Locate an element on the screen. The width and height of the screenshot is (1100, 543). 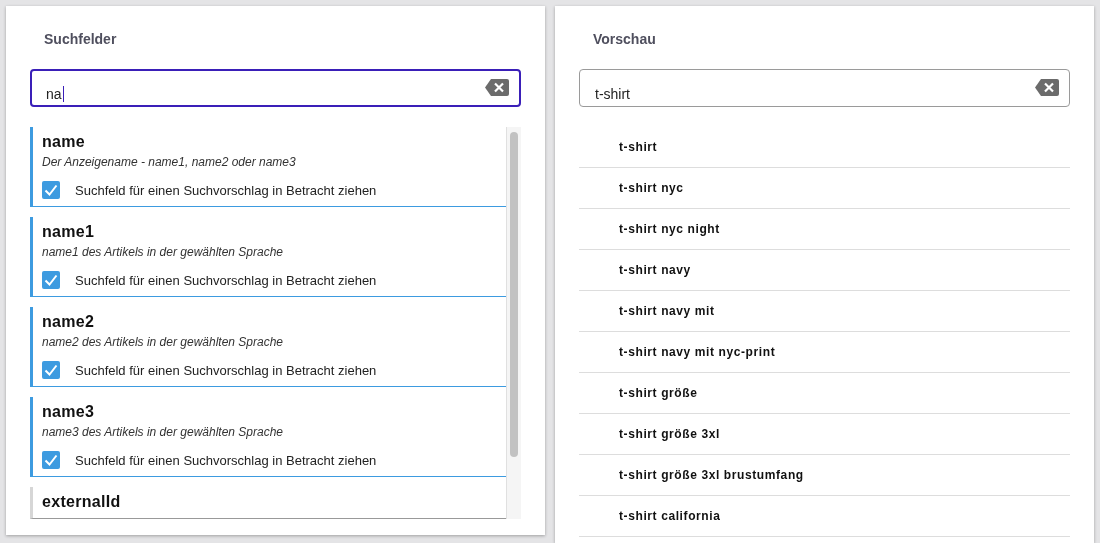
field-description: Der Anzeigename - name1, name2 oder name3 is located at coordinates (169, 162).